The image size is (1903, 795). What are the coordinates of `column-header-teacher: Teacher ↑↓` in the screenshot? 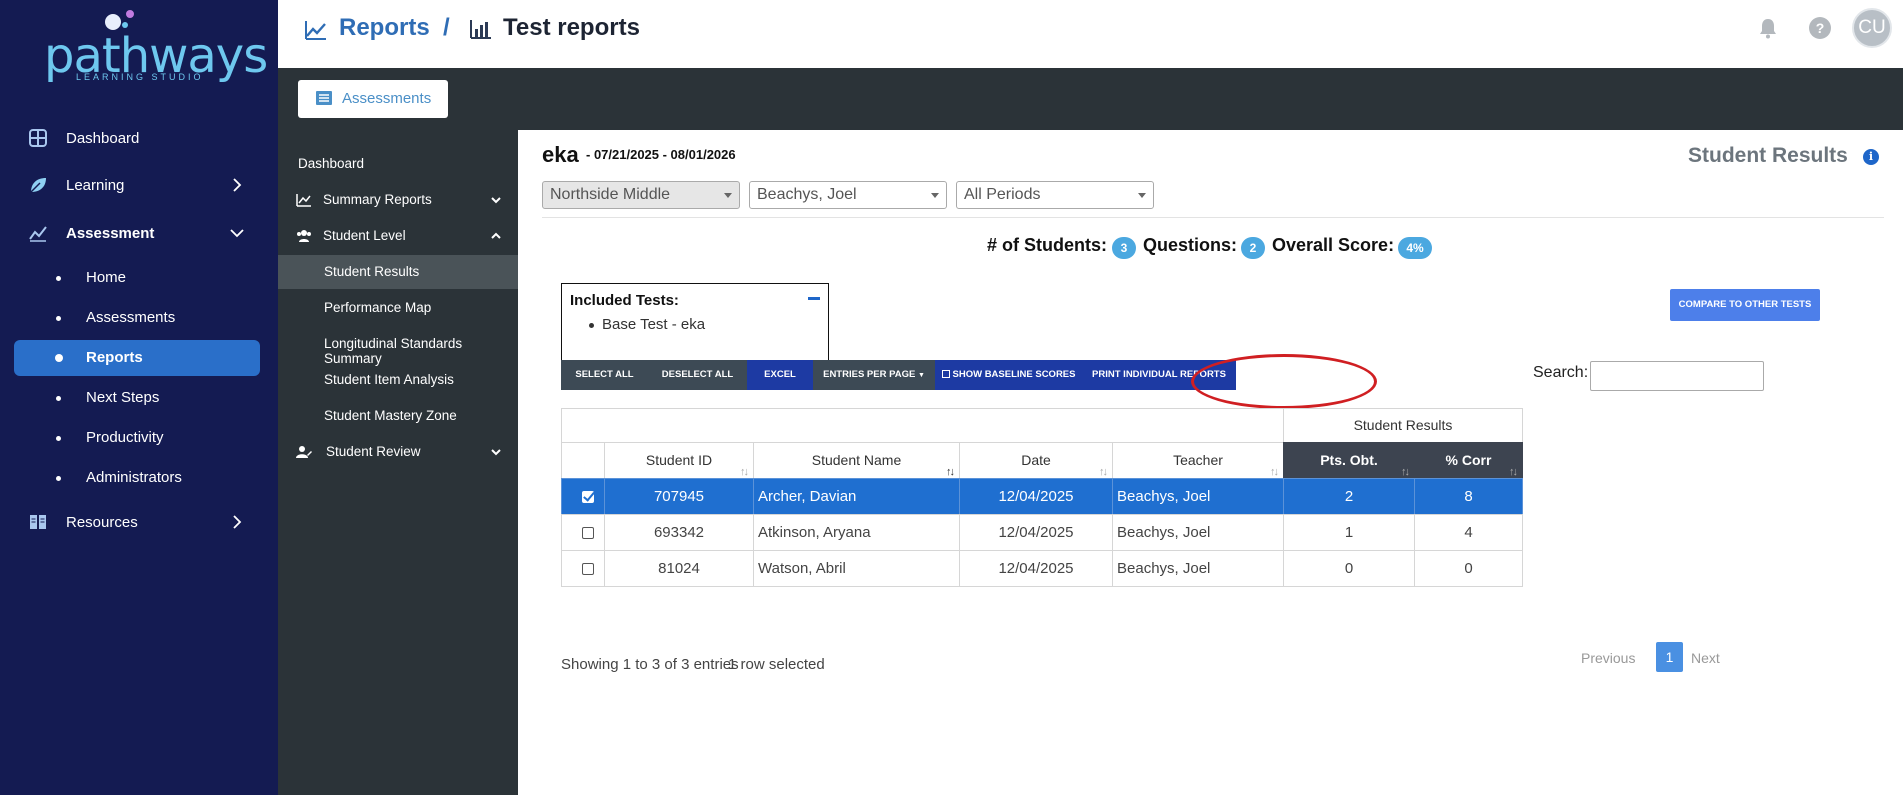 It's located at (1198, 460).